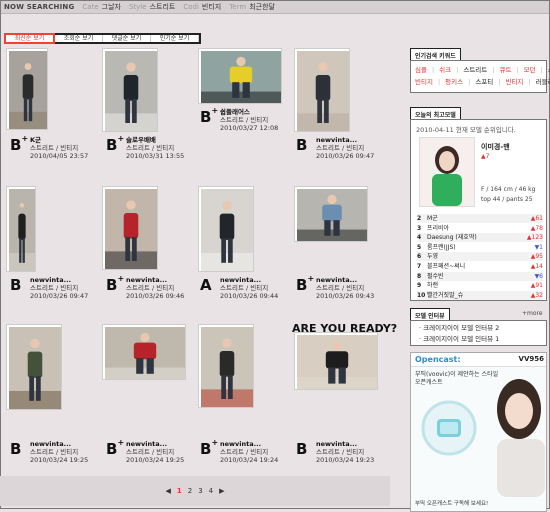  I want to click on upload-date: 2010/03/26 09:47, so click(345, 156).